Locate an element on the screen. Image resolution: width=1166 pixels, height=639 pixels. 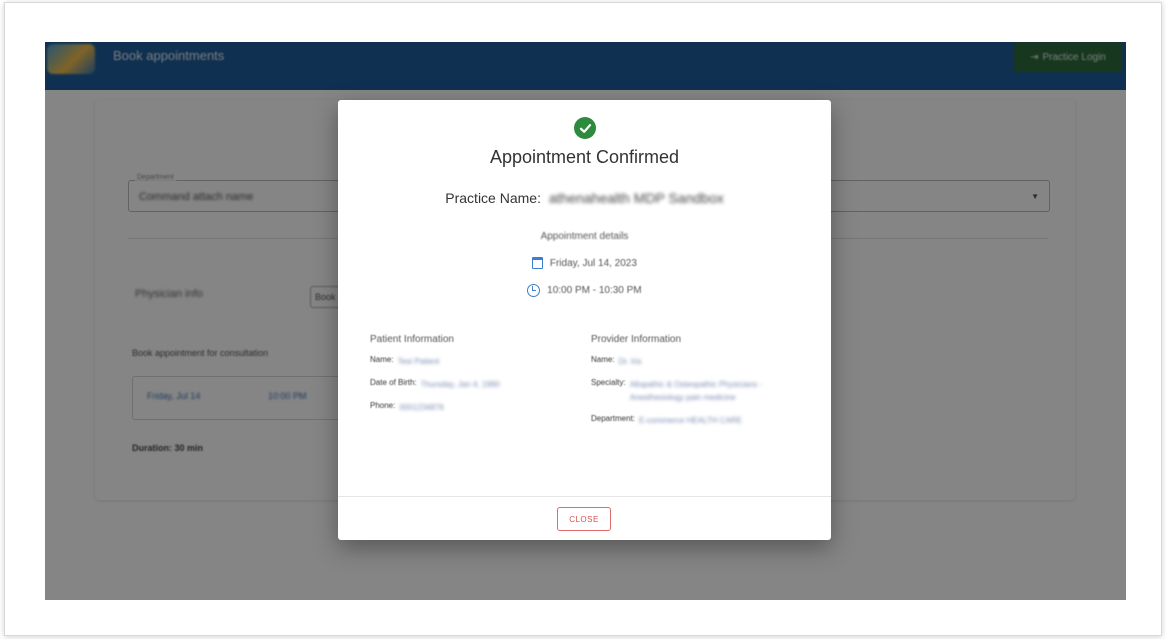
patient-name-value: Test Patient is located at coordinates (418, 361).